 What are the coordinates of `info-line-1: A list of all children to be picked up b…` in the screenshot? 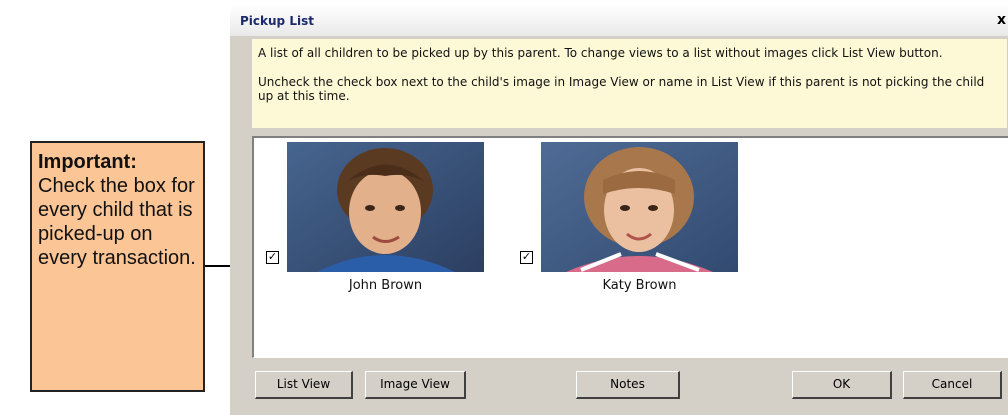 It's located at (600, 53).